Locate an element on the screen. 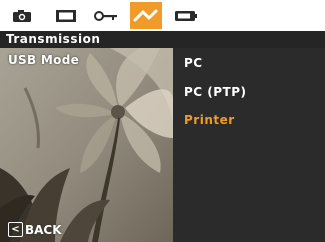 This screenshot has height=242, width=325. tab-key is located at coordinates (106, 15).